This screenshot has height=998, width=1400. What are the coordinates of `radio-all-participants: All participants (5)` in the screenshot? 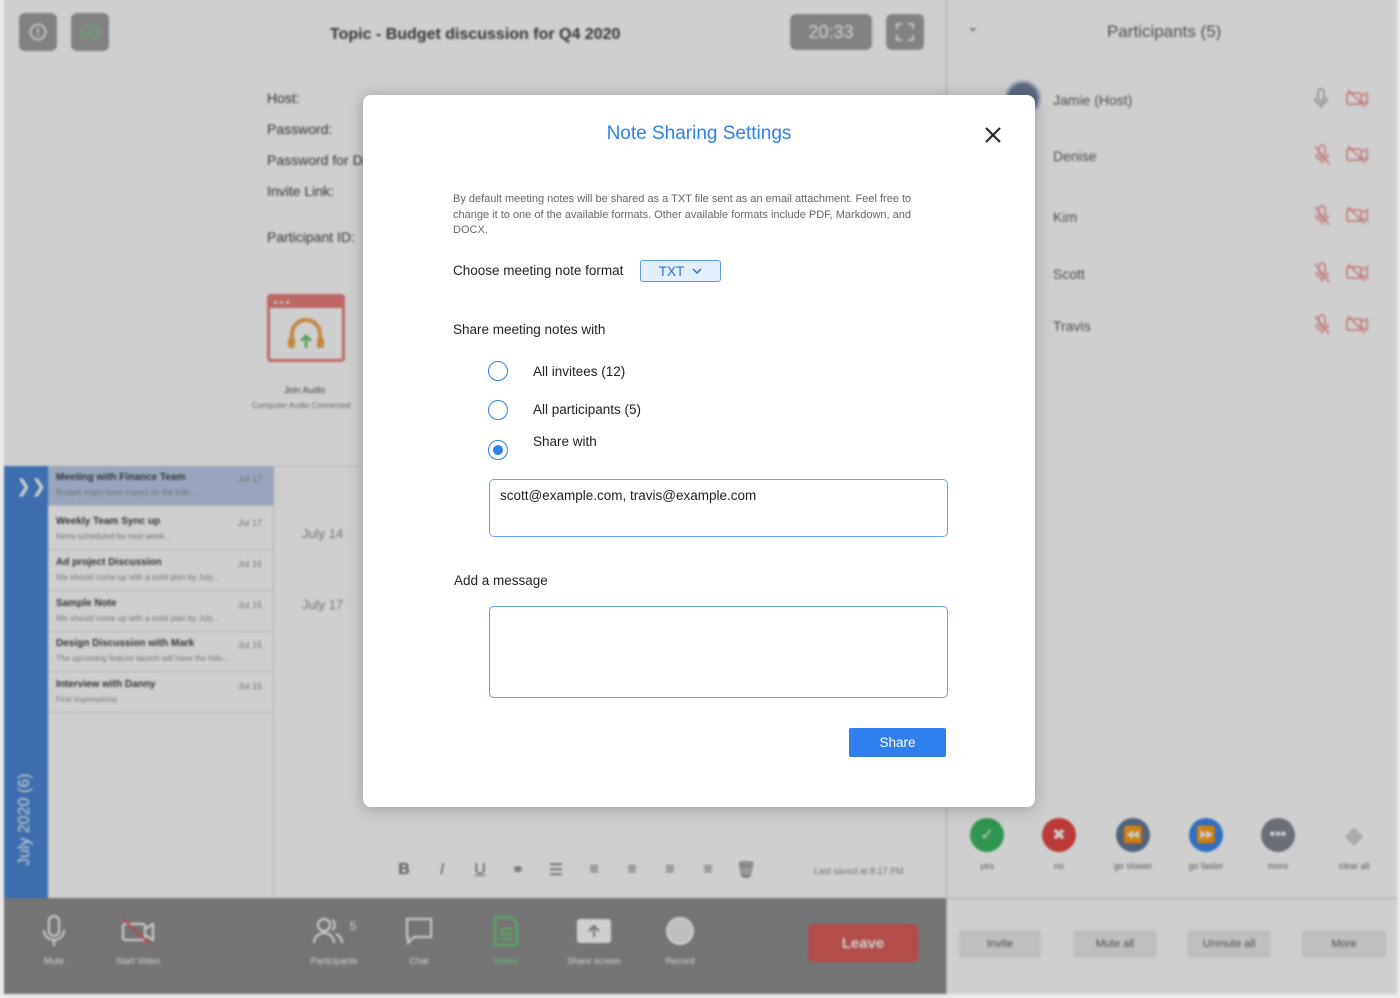 It's located at (564, 410).